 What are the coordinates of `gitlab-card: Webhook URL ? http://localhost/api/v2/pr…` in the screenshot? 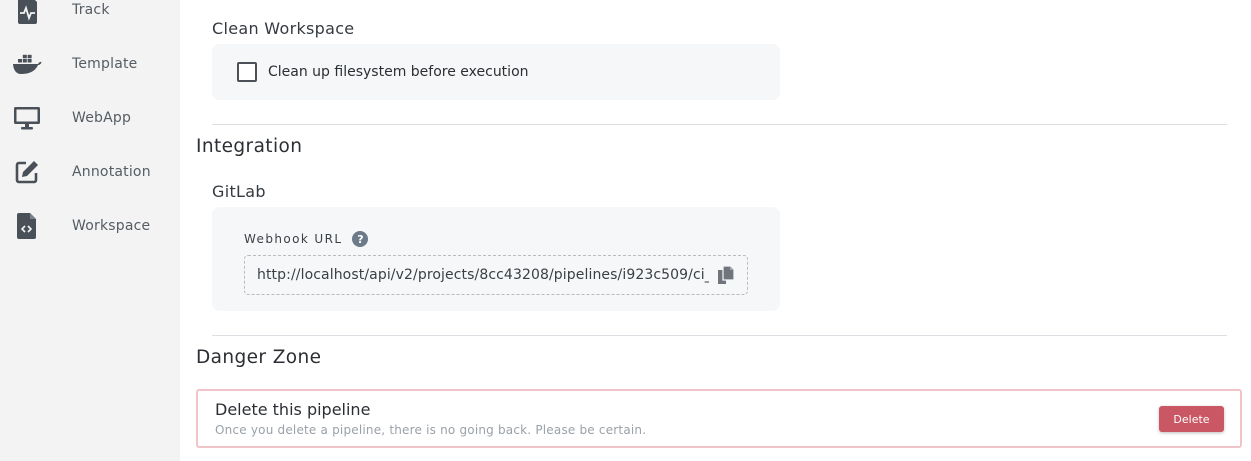 It's located at (496, 259).